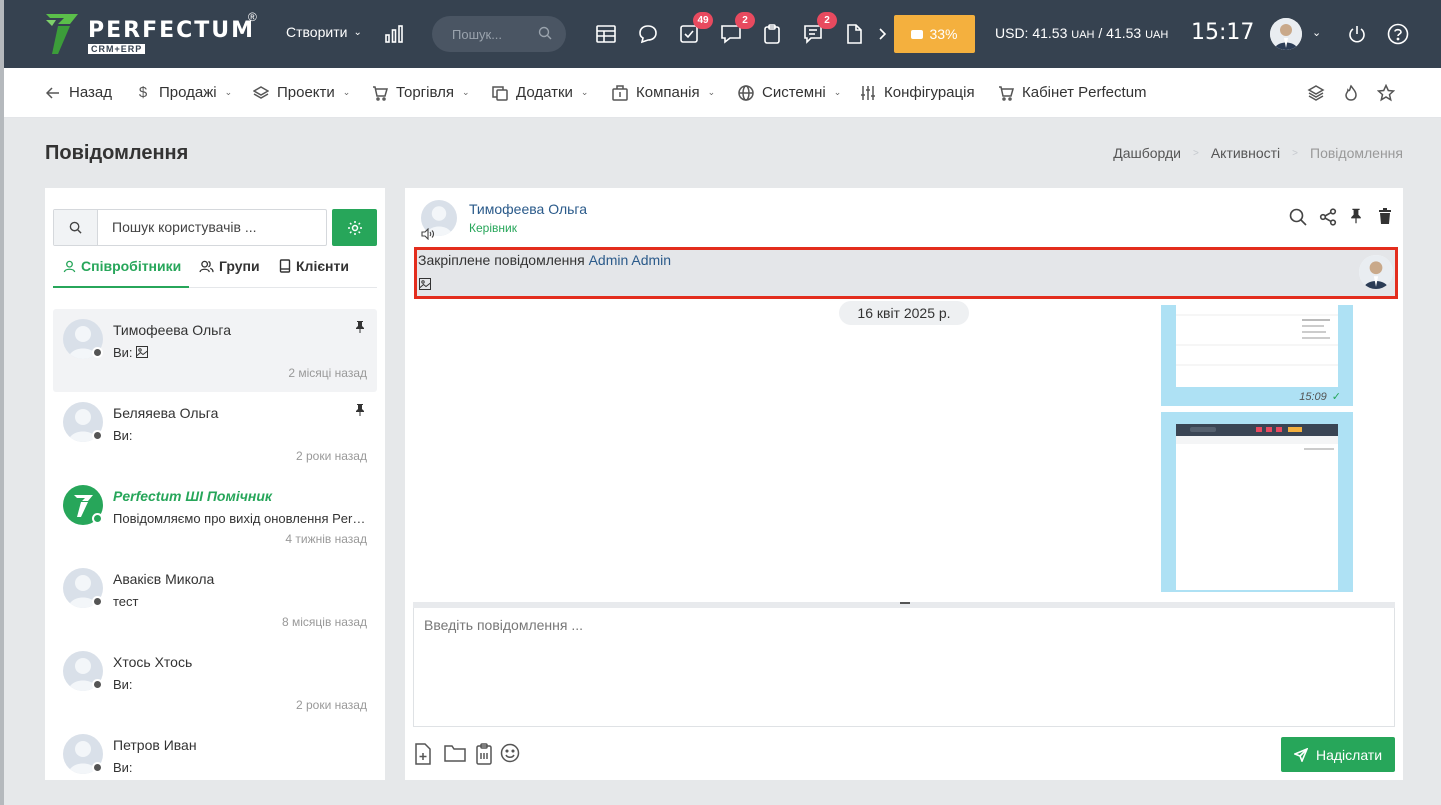  I want to click on copy-icon, so click(500, 93).